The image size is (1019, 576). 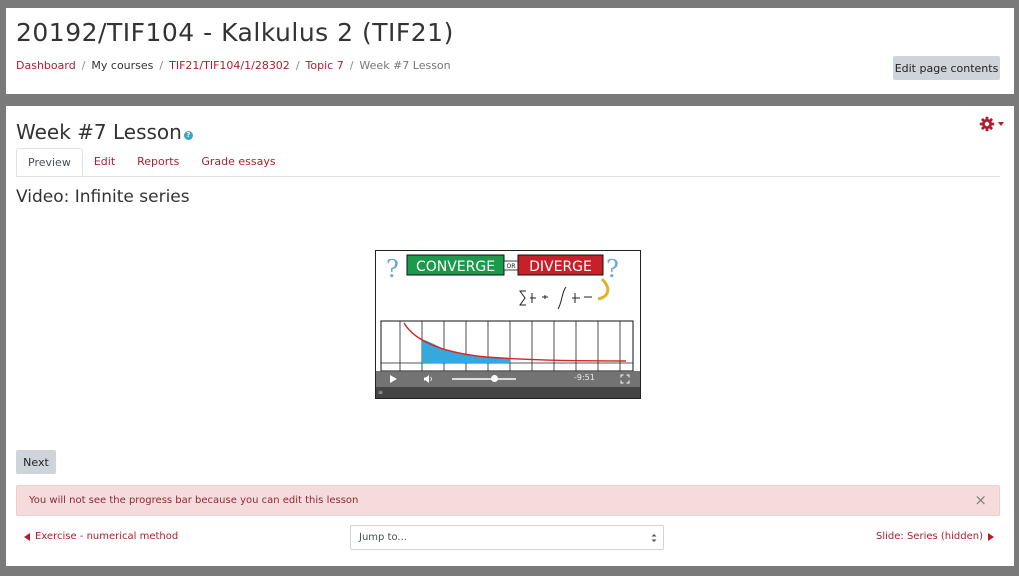 What do you see at coordinates (405, 65) in the screenshot?
I see `breadcrumb-current: Week #7 Lesson` at bounding box center [405, 65].